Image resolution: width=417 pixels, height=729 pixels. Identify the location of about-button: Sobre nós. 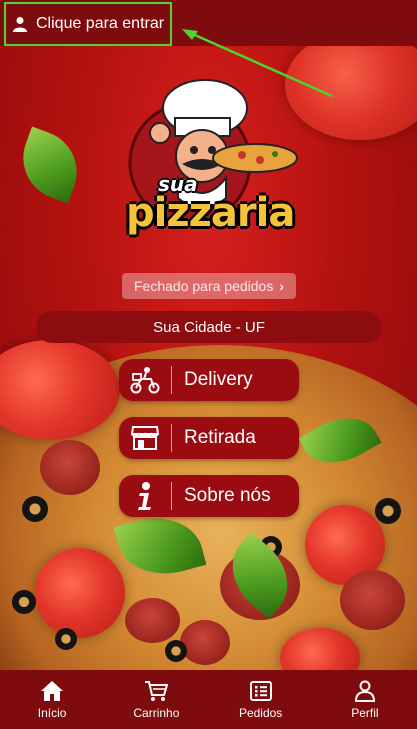
(209, 496).